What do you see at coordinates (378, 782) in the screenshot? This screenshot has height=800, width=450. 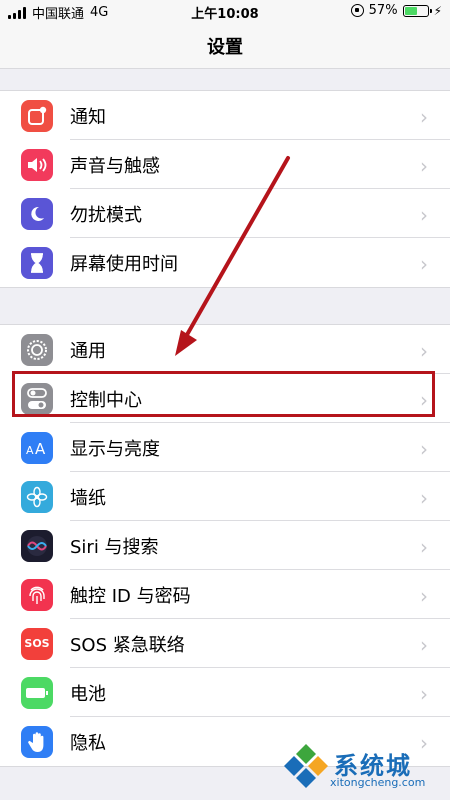 I see `watermark-url: xitongcheng.com` at bounding box center [378, 782].